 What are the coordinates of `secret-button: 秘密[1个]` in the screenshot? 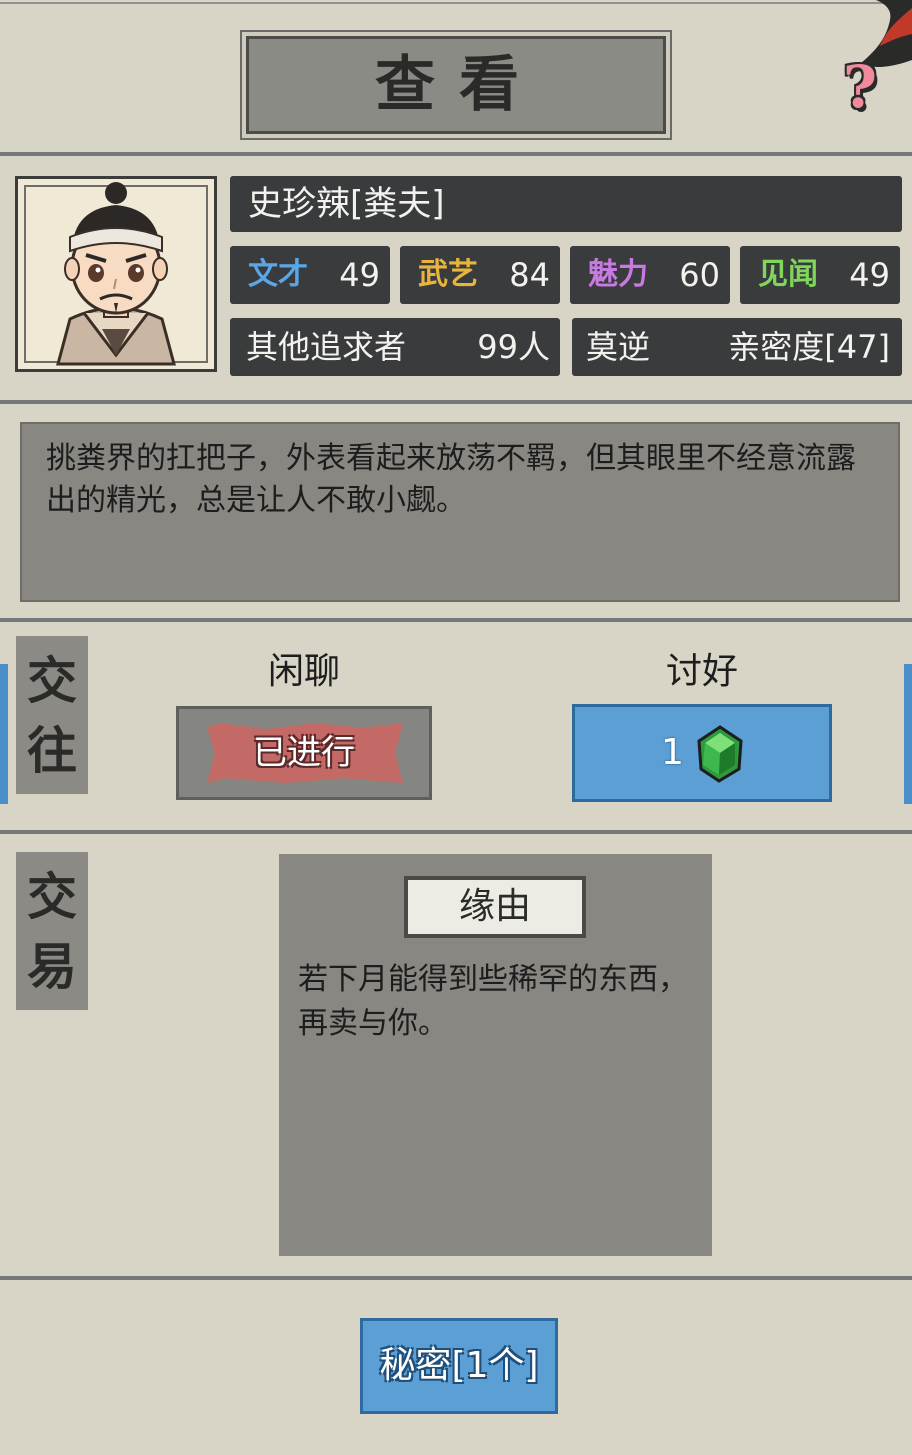 It's located at (459, 1366).